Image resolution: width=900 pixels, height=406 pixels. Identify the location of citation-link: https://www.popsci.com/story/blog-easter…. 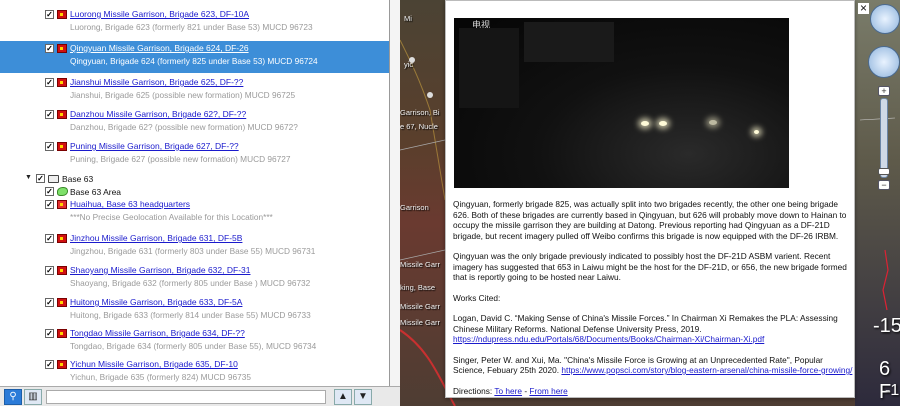
(706, 370).